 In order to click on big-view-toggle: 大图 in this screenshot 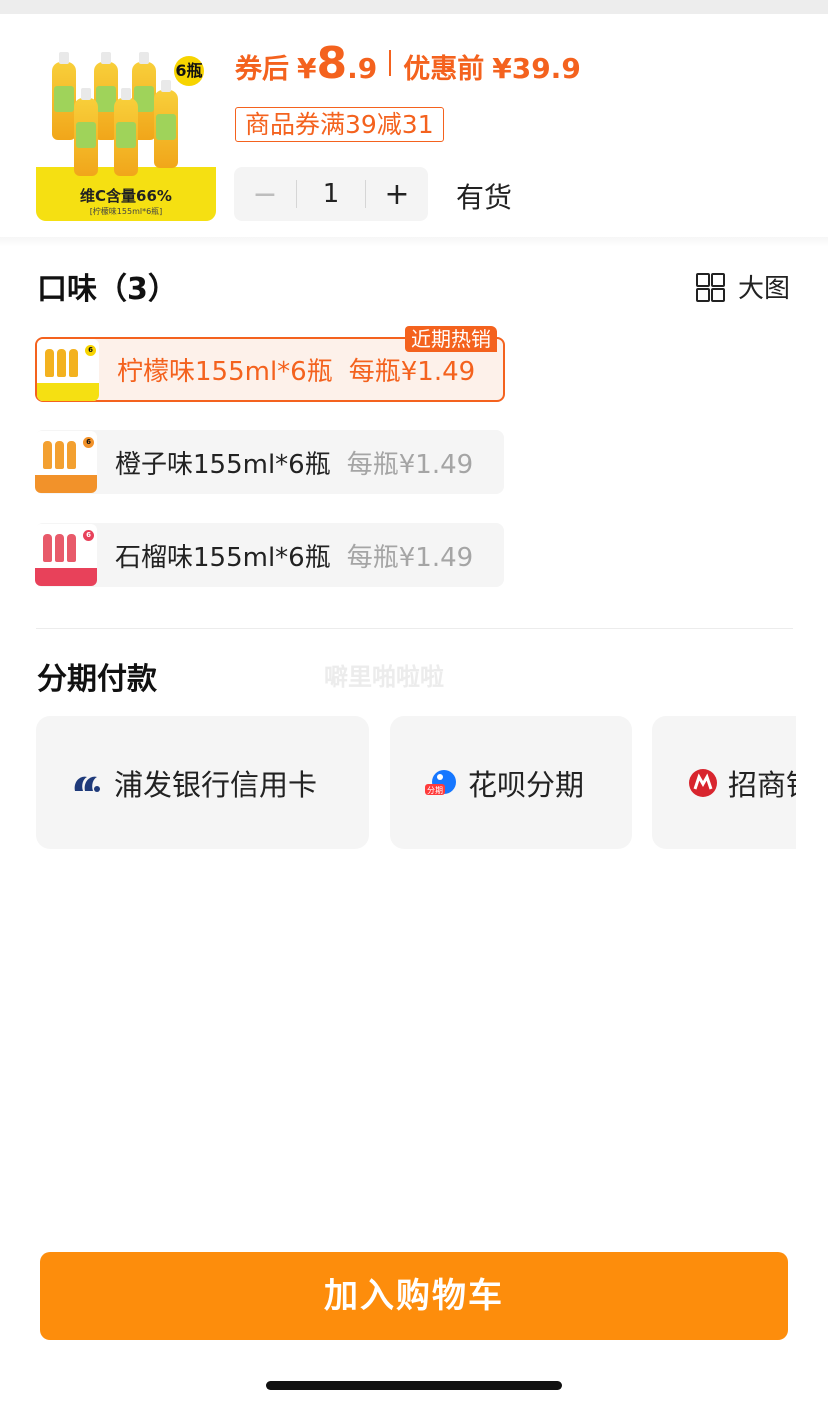, I will do `click(743, 286)`.